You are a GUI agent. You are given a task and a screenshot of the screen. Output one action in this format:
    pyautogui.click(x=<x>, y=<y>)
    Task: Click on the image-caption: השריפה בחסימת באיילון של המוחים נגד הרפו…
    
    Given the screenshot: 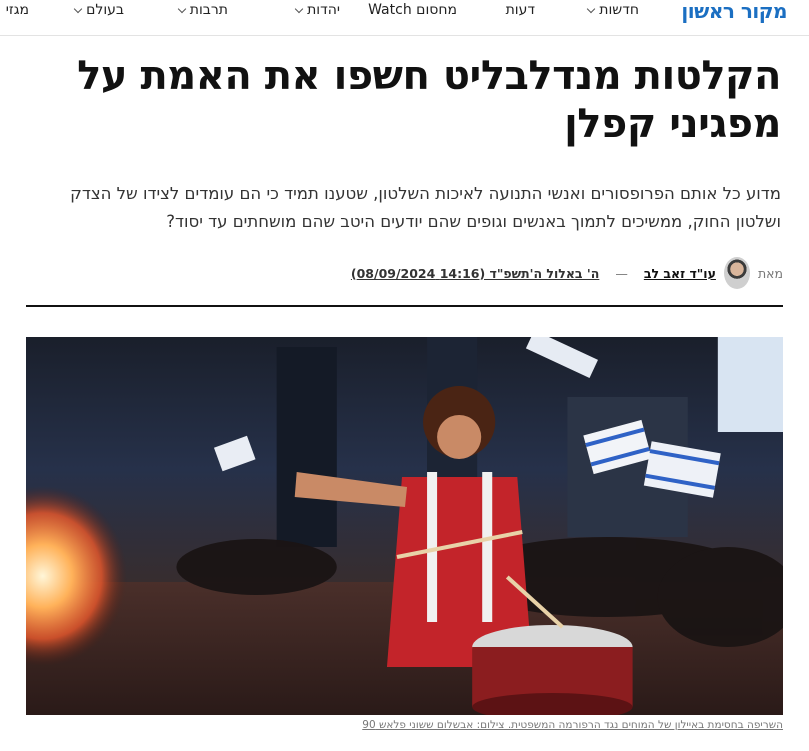 What is the action you would take?
    pyautogui.click(x=572, y=725)
    